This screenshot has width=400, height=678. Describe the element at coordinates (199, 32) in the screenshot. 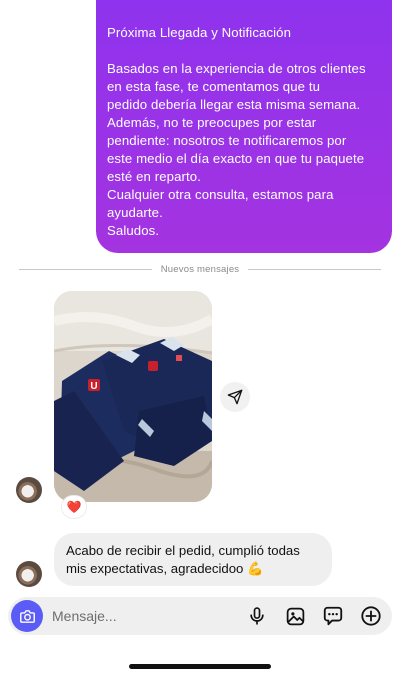

I see `message-line: Próxima Llegada y Notificación` at that location.